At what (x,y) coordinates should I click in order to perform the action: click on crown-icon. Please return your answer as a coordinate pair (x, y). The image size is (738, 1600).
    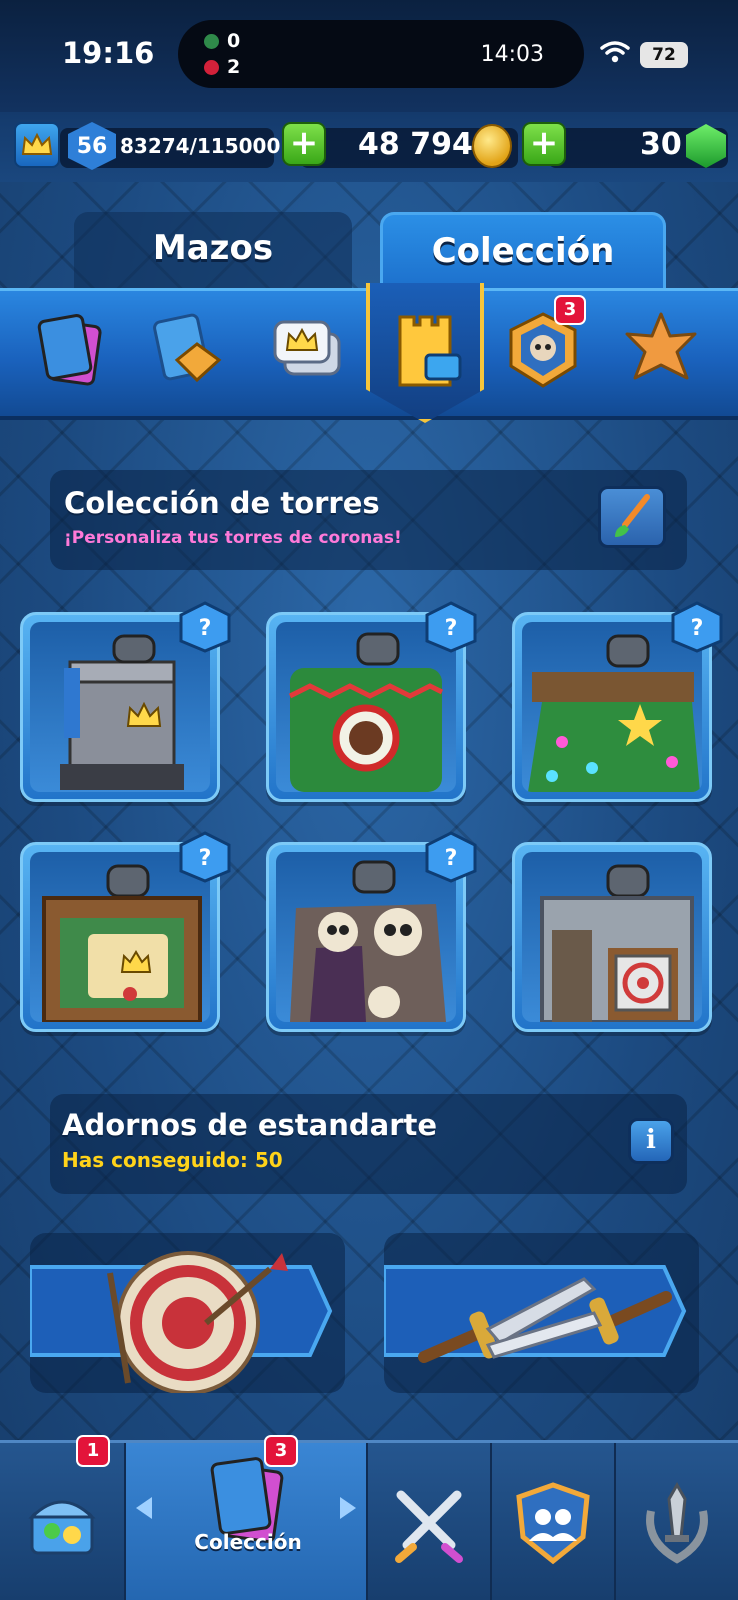
    Looking at the image, I should click on (37, 145).